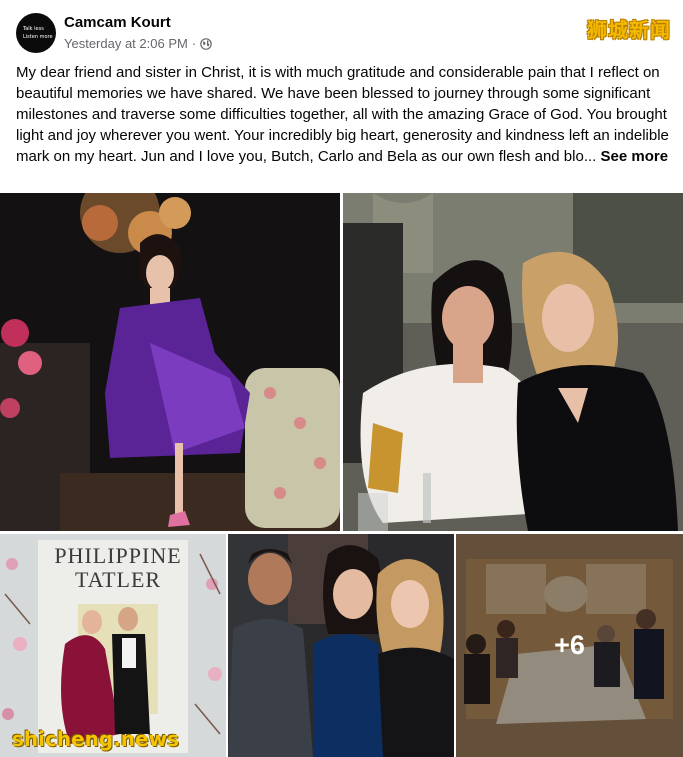 The width and height of the screenshot is (683, 757). I want to click on photo-4-image, so click(341, 645).